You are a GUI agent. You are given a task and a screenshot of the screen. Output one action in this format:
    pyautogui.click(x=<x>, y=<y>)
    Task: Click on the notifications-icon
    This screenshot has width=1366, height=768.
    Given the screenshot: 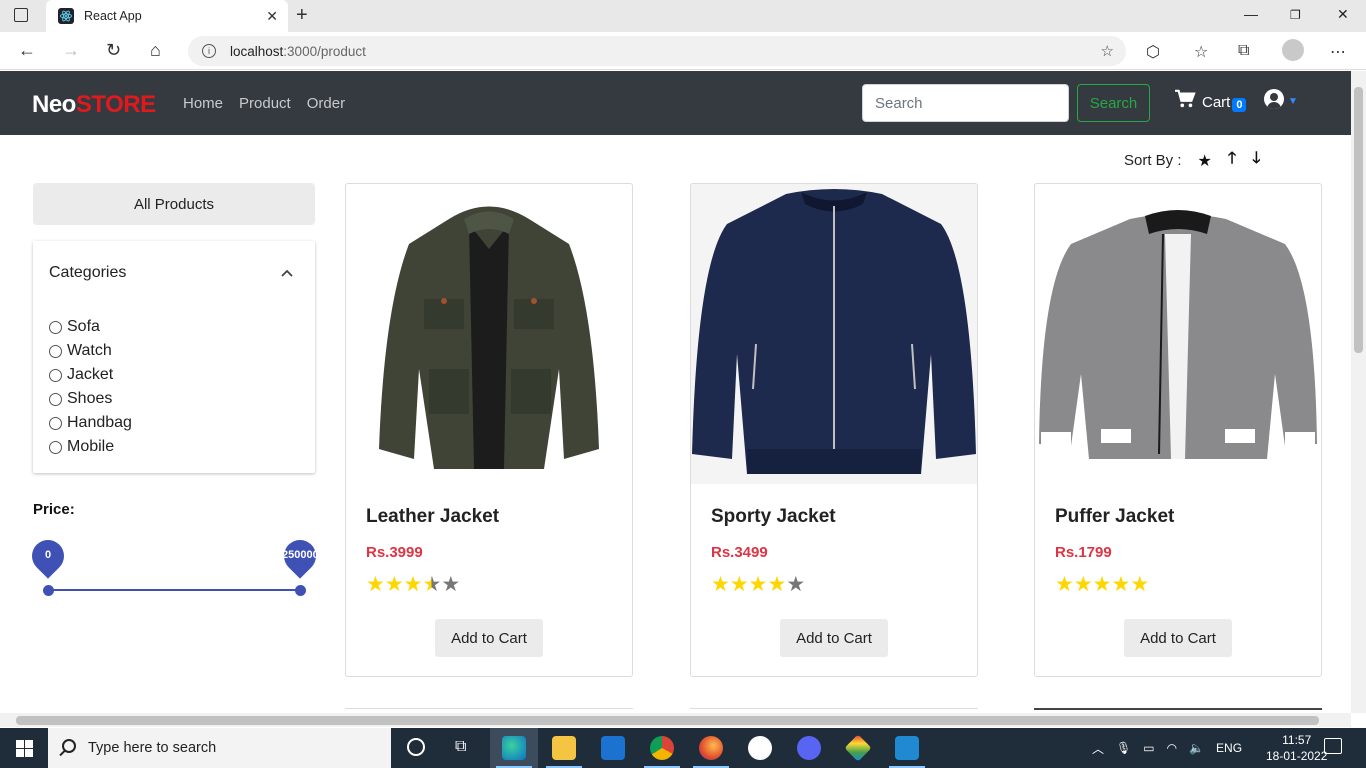 What is the action you would take?
    pyautogui.click(x=1333, y=746)
    